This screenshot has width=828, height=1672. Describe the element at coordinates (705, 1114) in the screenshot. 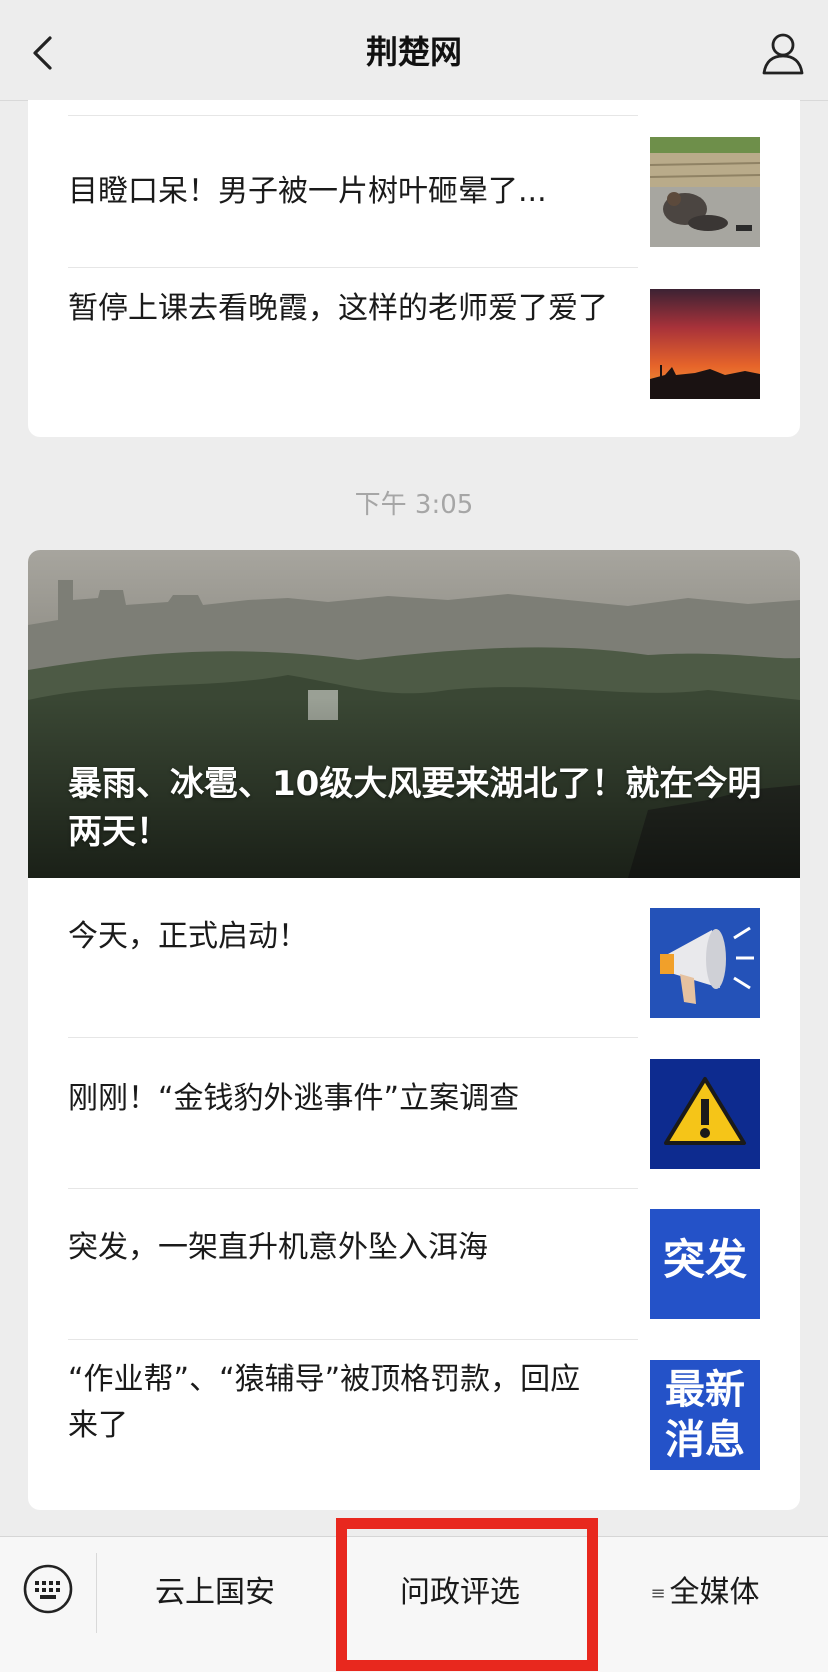

I see `warning-icon` at that location.